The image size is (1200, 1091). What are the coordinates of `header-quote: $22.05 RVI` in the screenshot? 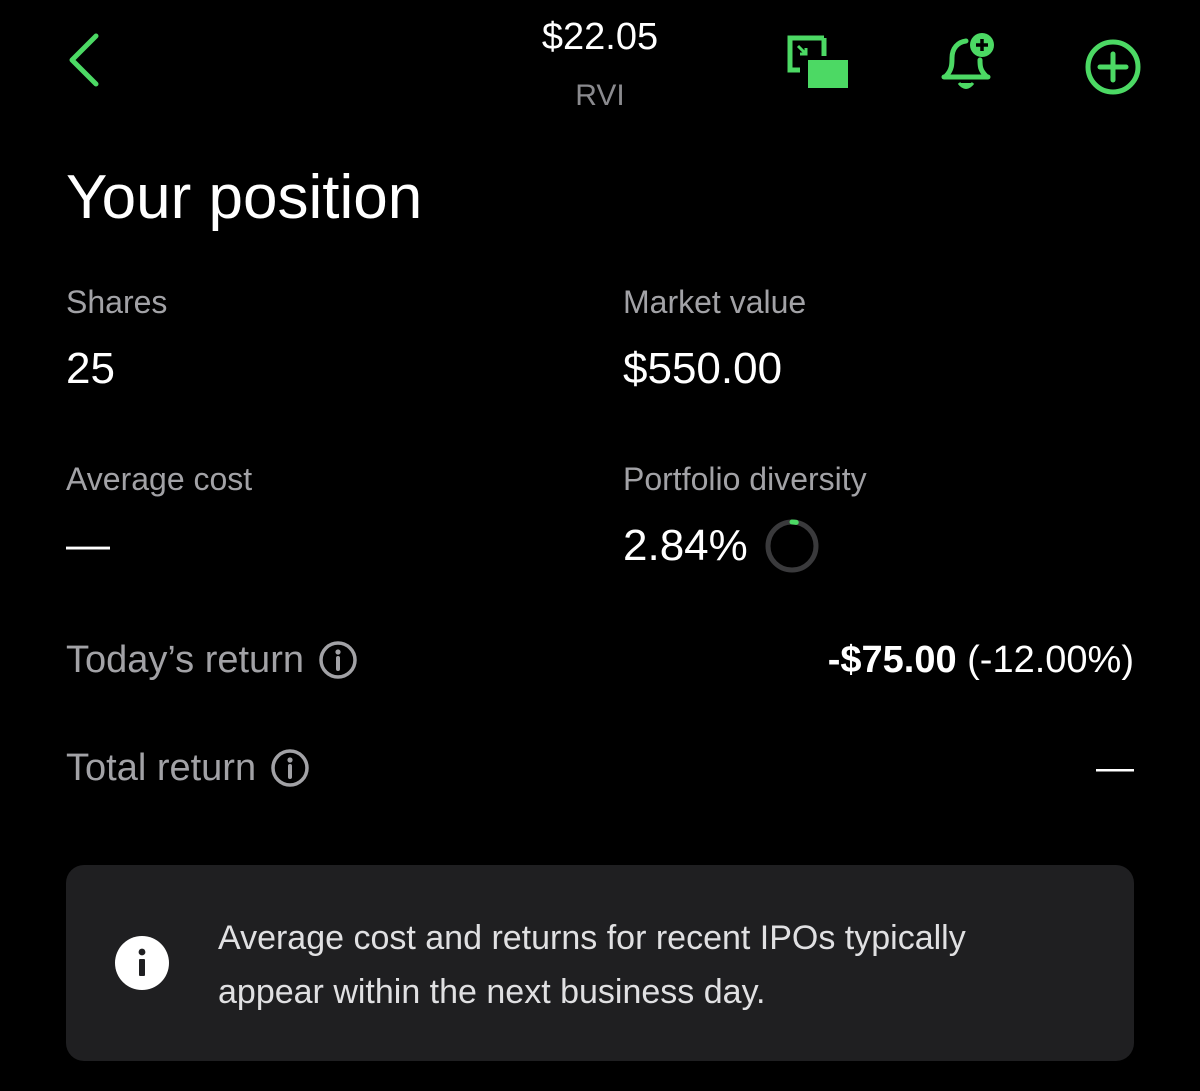 It's located at (600, 65).